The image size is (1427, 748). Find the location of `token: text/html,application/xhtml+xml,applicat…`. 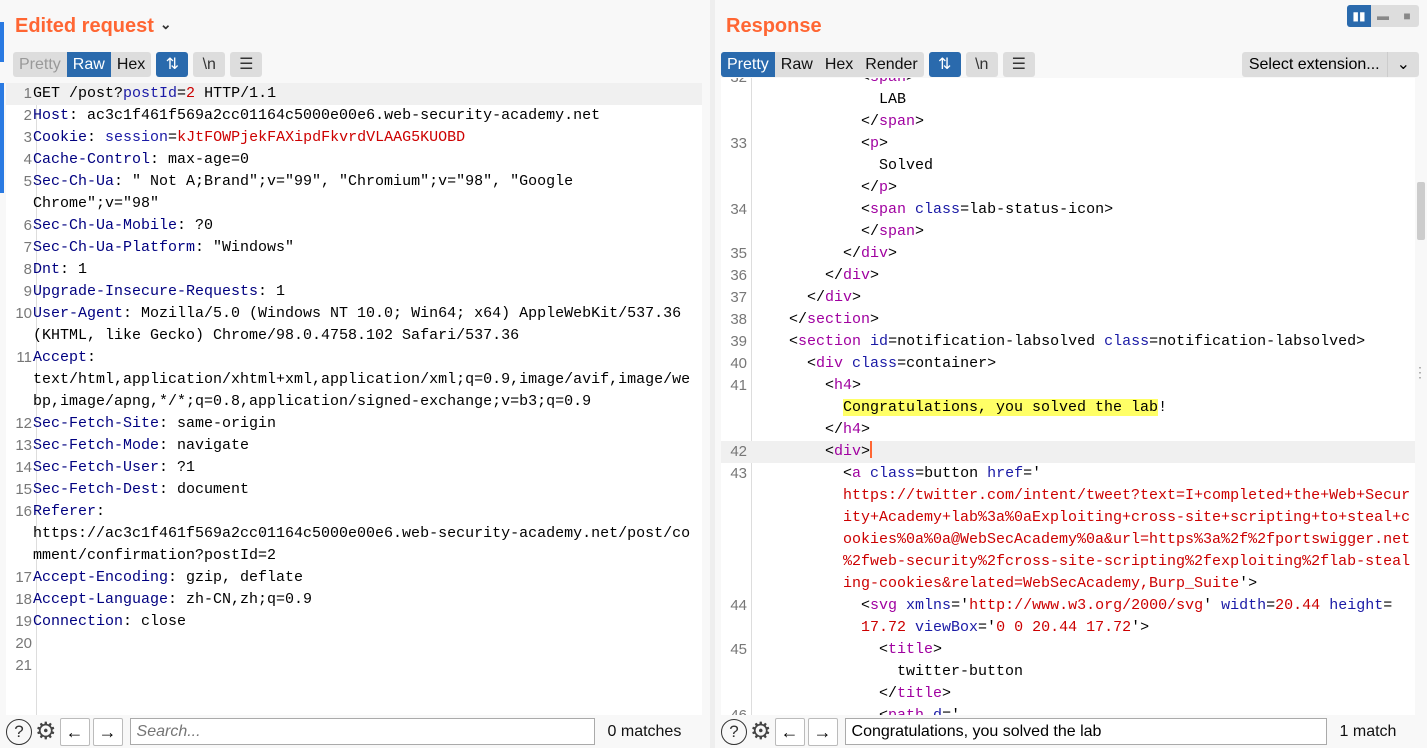

token: text/html,application/xhtml+xml,applicat… is located at coordinates (362, 379).